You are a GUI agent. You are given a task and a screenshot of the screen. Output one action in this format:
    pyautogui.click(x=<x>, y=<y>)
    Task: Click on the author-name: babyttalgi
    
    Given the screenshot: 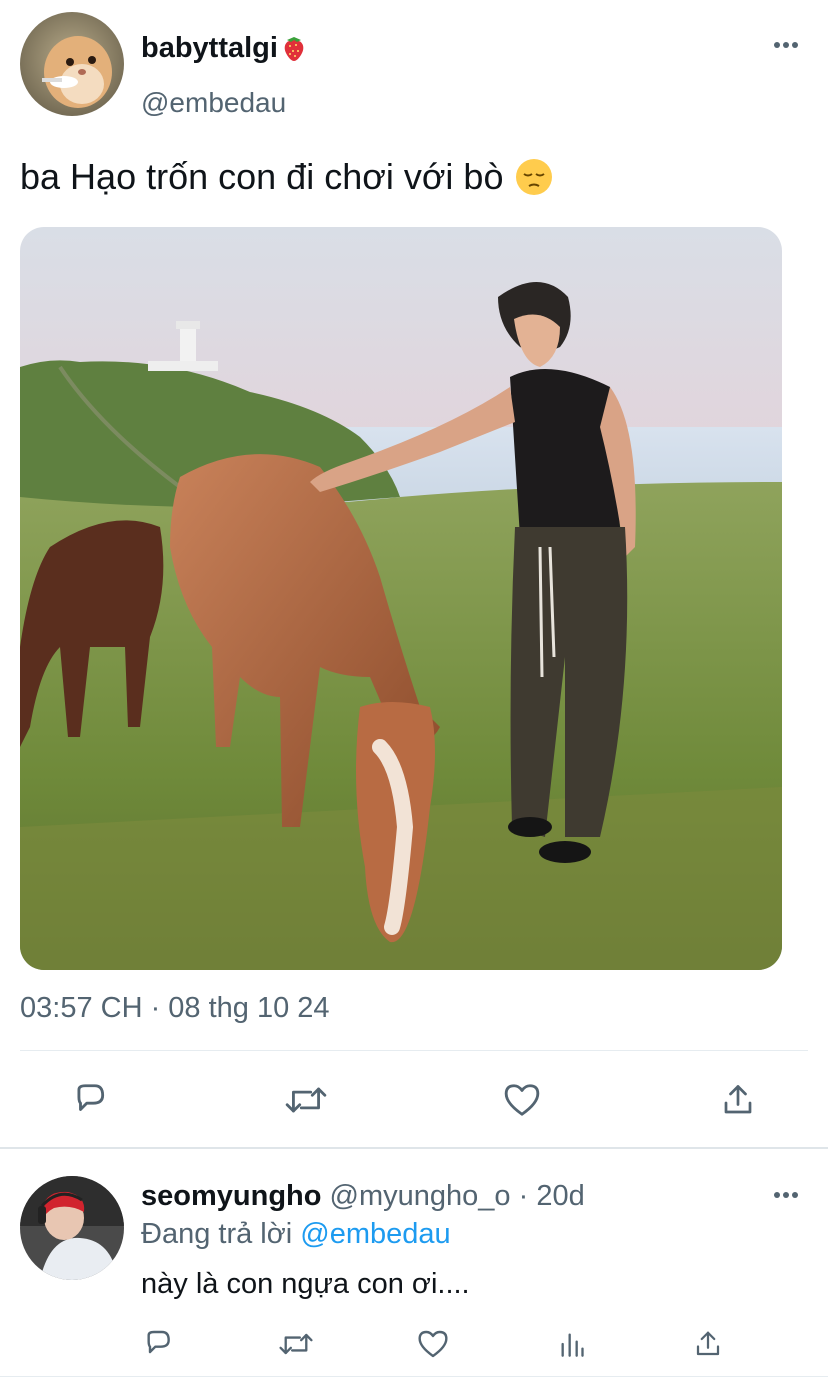 What is the action you would take?
    pyautogui.click(x=224, y=48)
    